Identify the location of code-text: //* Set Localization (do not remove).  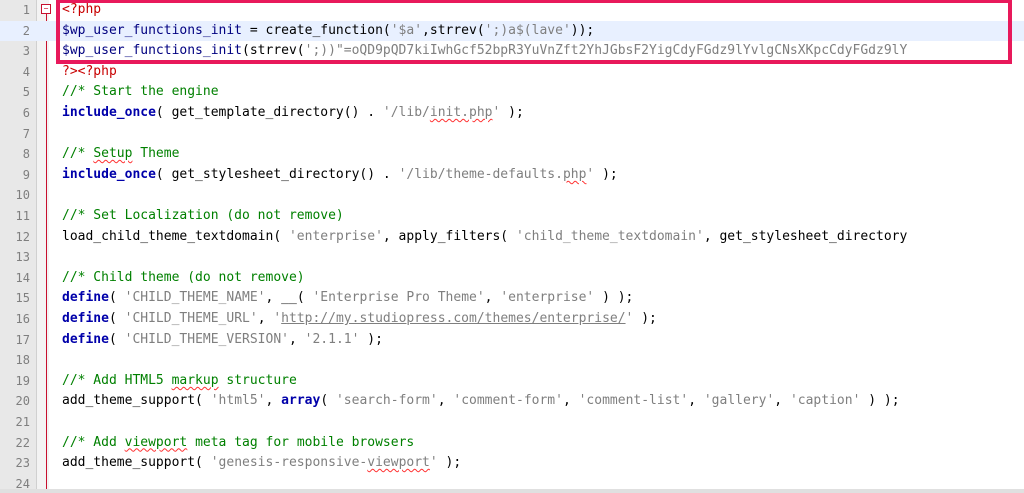
(203, 216).